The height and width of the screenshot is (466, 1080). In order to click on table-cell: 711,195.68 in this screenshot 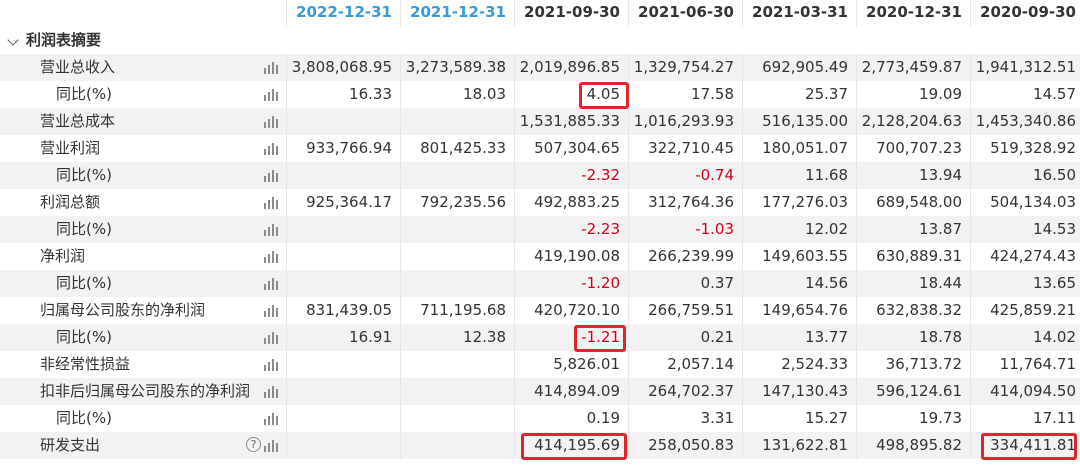, I will do `click(457, 310)`.